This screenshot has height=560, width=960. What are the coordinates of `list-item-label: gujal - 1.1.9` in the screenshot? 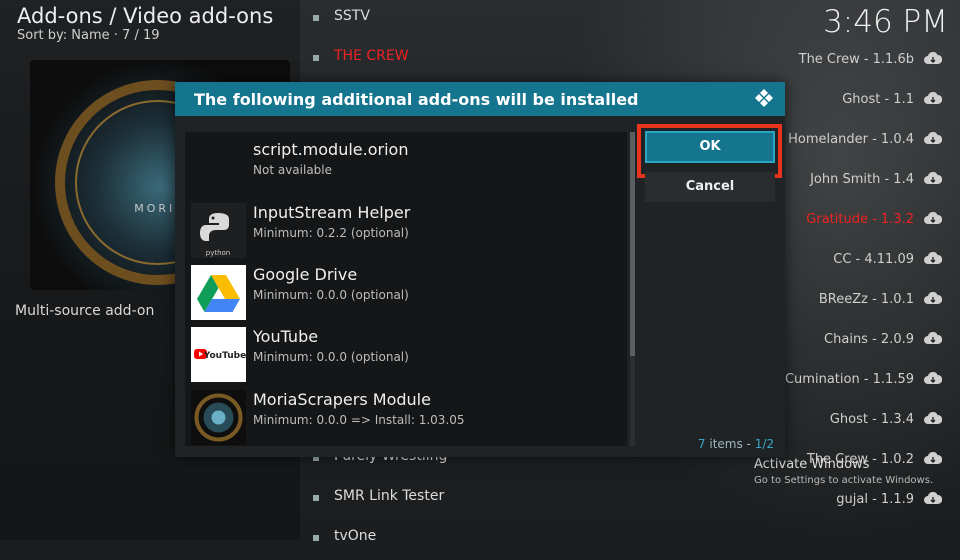 It's located at (875, 499).